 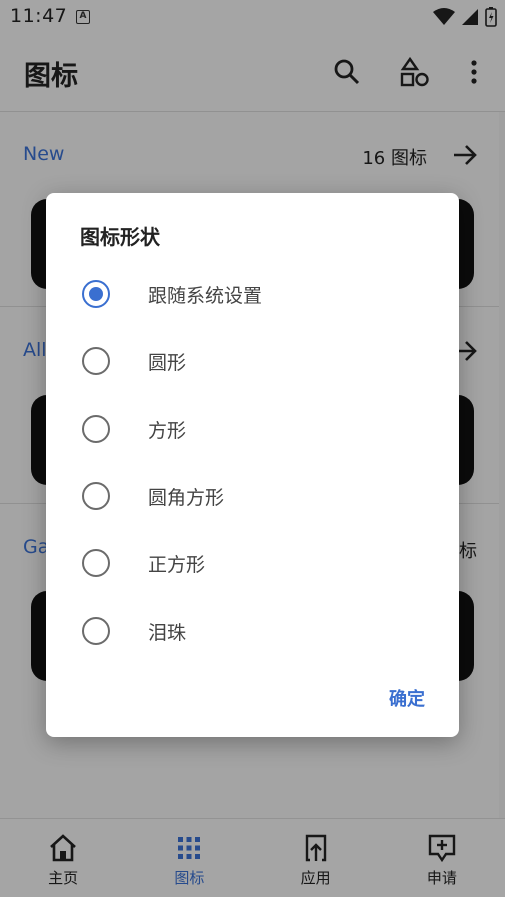 What do you see at coordinates (167, 632) in the screenshot?
I see `option-label: 泪珠` at bounding box center [167, 632].